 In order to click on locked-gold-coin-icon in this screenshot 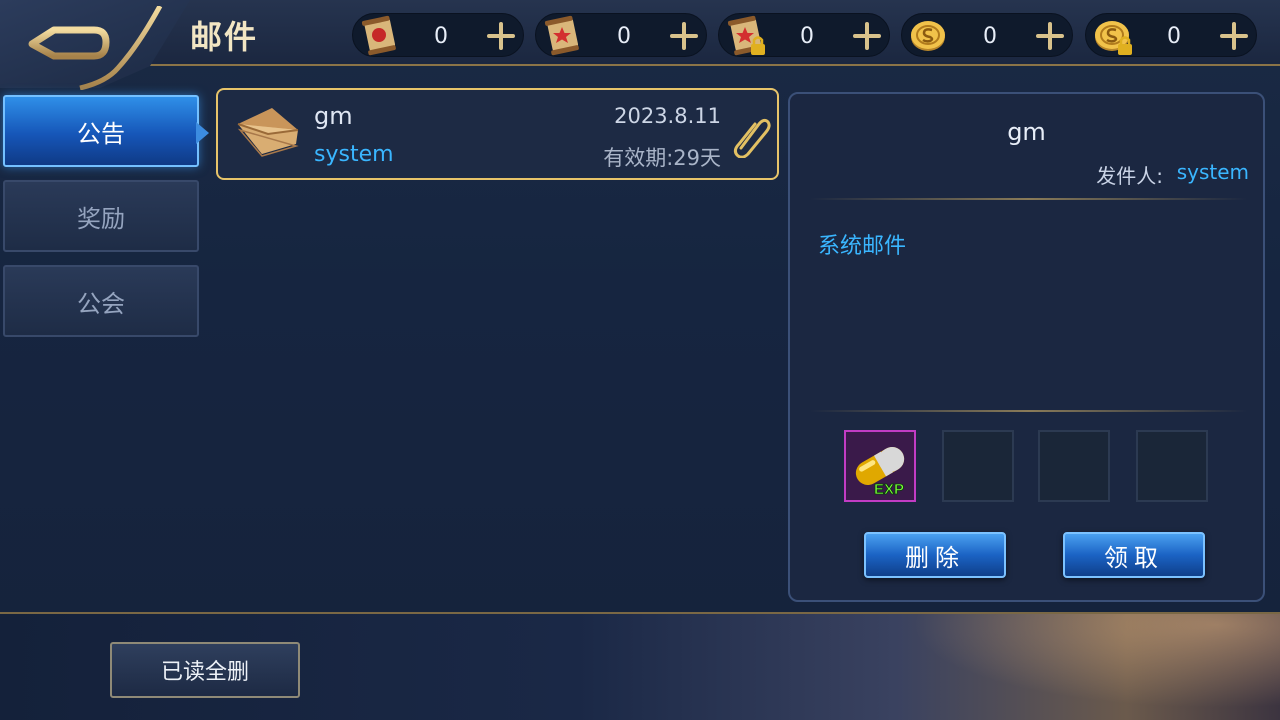, I will do `click(1113, 38)`.